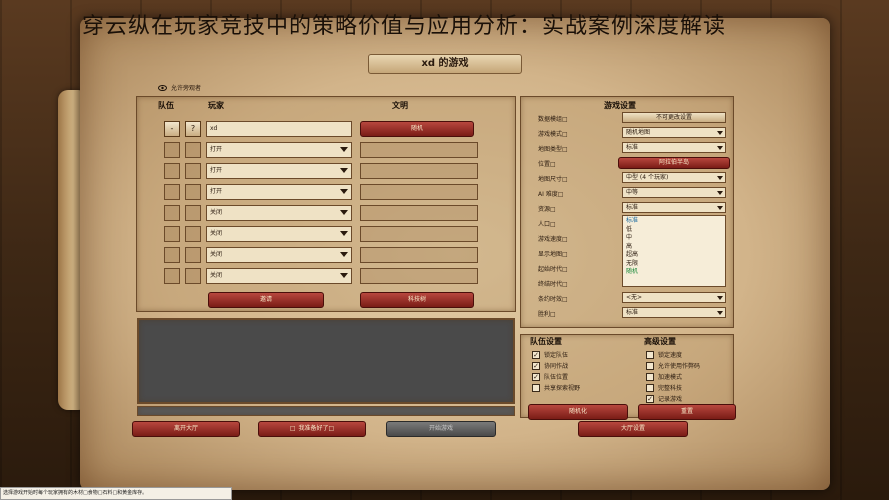 This screenshot has width=889, height=500. I want to click on map-type-value: 标准, so click(632, 147).